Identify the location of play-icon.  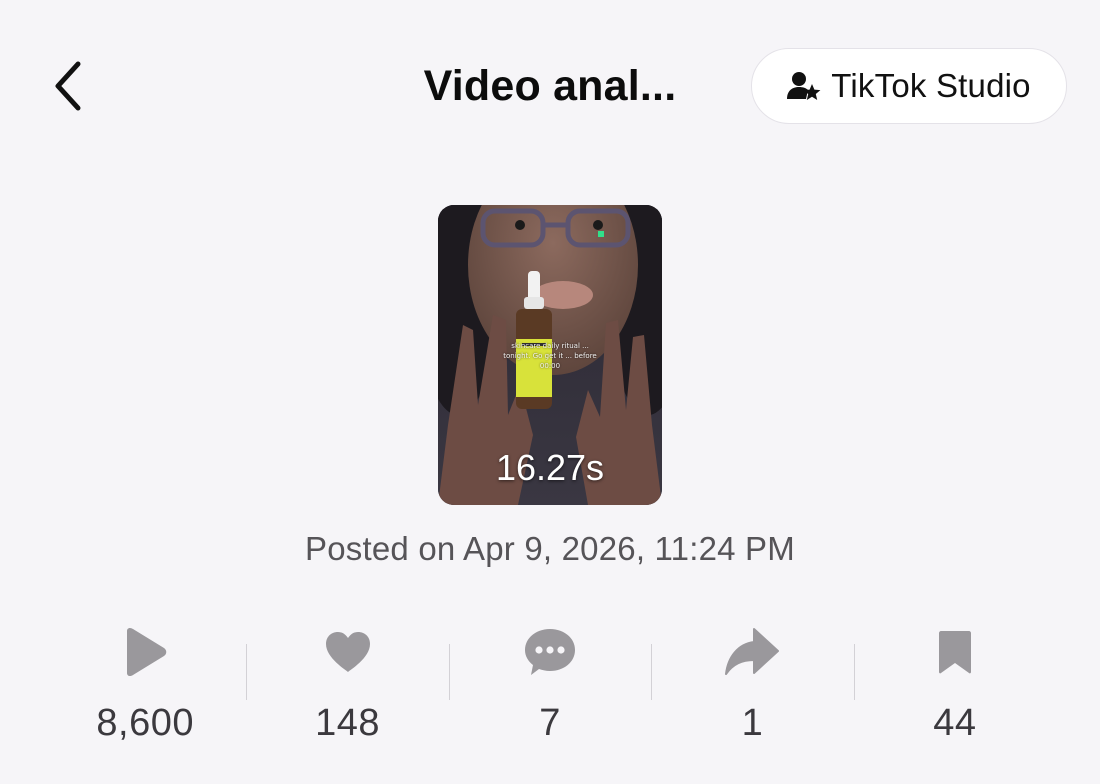
(147, 652).